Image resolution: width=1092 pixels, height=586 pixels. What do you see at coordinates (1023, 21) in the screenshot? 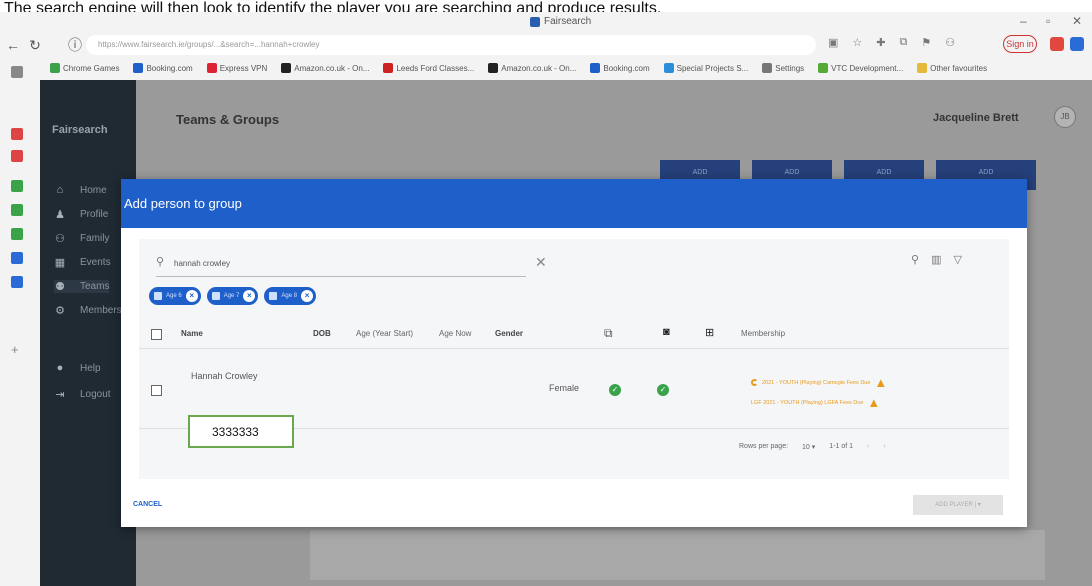
I see `minimize-icon: –` at bounding box center [1023, 21].